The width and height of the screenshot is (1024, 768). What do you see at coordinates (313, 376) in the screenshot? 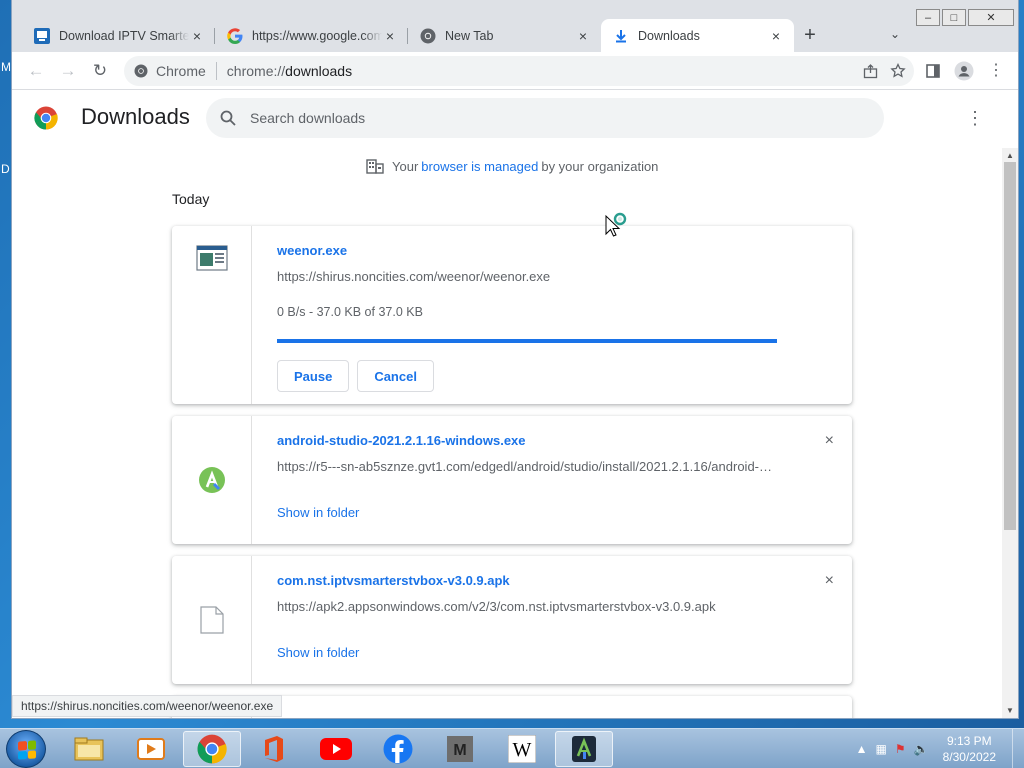
I see `pause-button: Pause` at bounding box center [313, 376].